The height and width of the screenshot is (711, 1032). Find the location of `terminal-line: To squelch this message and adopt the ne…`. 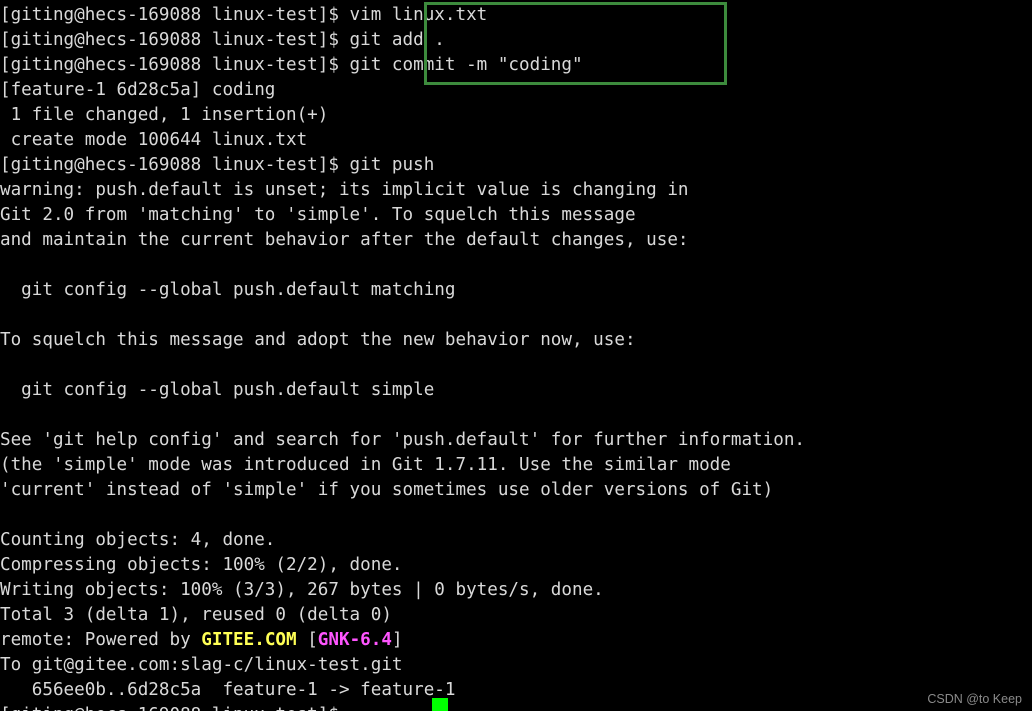

terminal-line: To squelch this message and adopt the ne… is located at coordinates (318, 340).